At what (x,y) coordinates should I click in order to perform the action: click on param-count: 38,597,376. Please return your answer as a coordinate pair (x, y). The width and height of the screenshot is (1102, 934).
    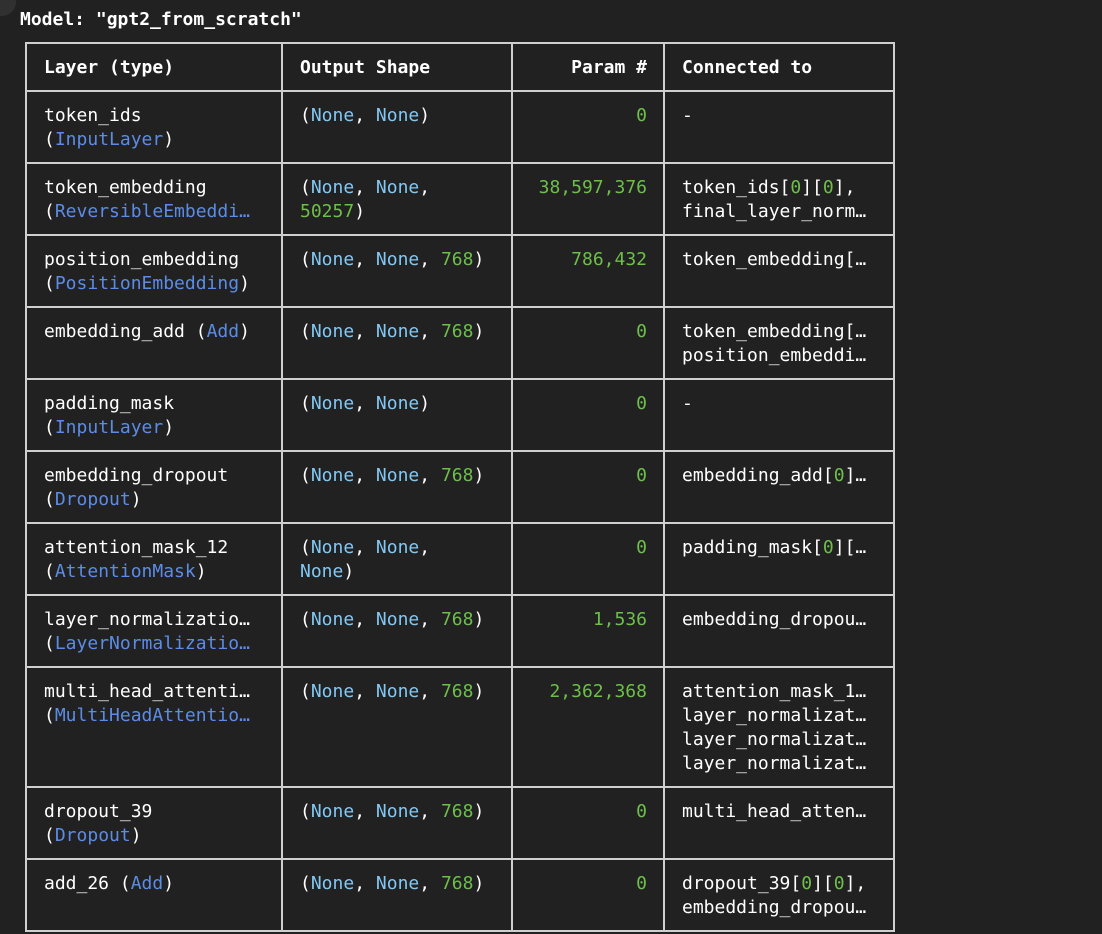
    Looking at the image, I should click on (592, 187).